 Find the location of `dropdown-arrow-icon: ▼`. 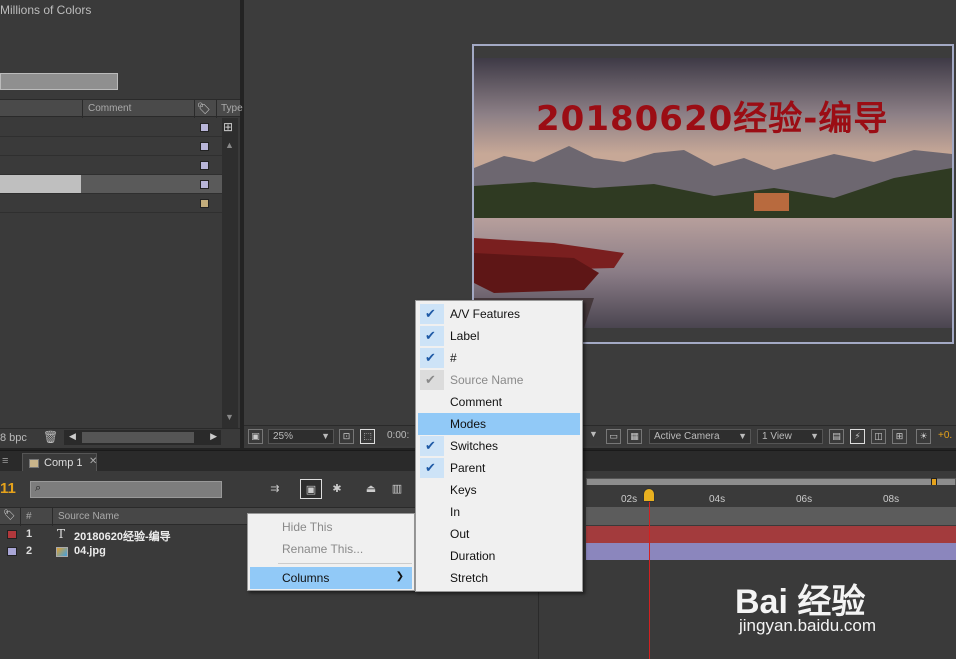

dropdown-arrow-icon: ▼ is located at coordinates (593, 434).